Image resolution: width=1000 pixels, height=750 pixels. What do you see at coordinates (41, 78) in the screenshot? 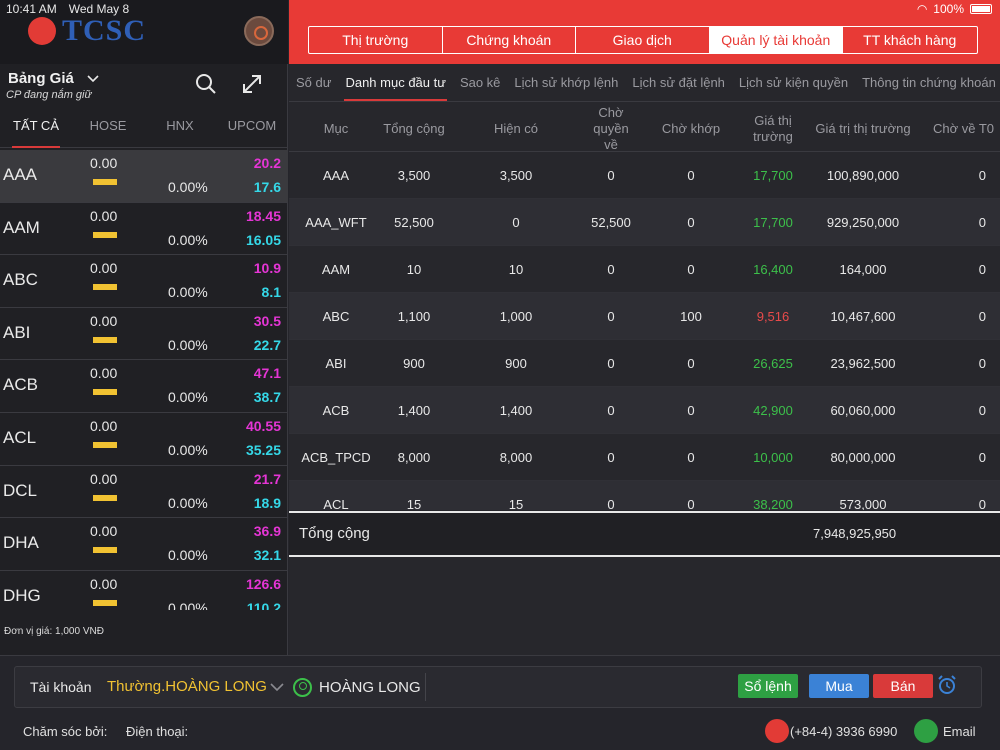
I see `board-title: Bảng Giá` at bounding box center [41, 78].